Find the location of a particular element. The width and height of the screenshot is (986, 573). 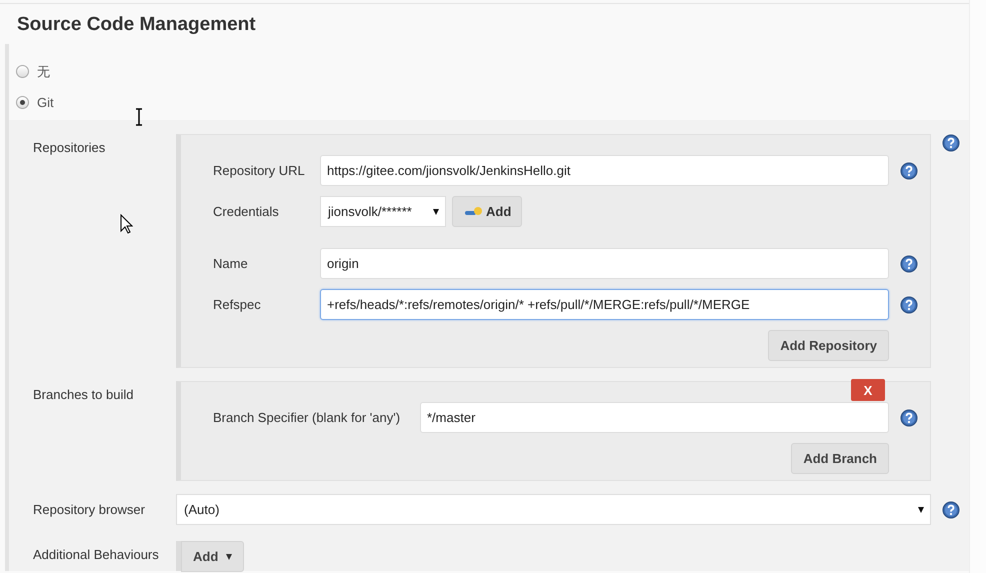

text-field: origin is located at coordinates (604, 263).